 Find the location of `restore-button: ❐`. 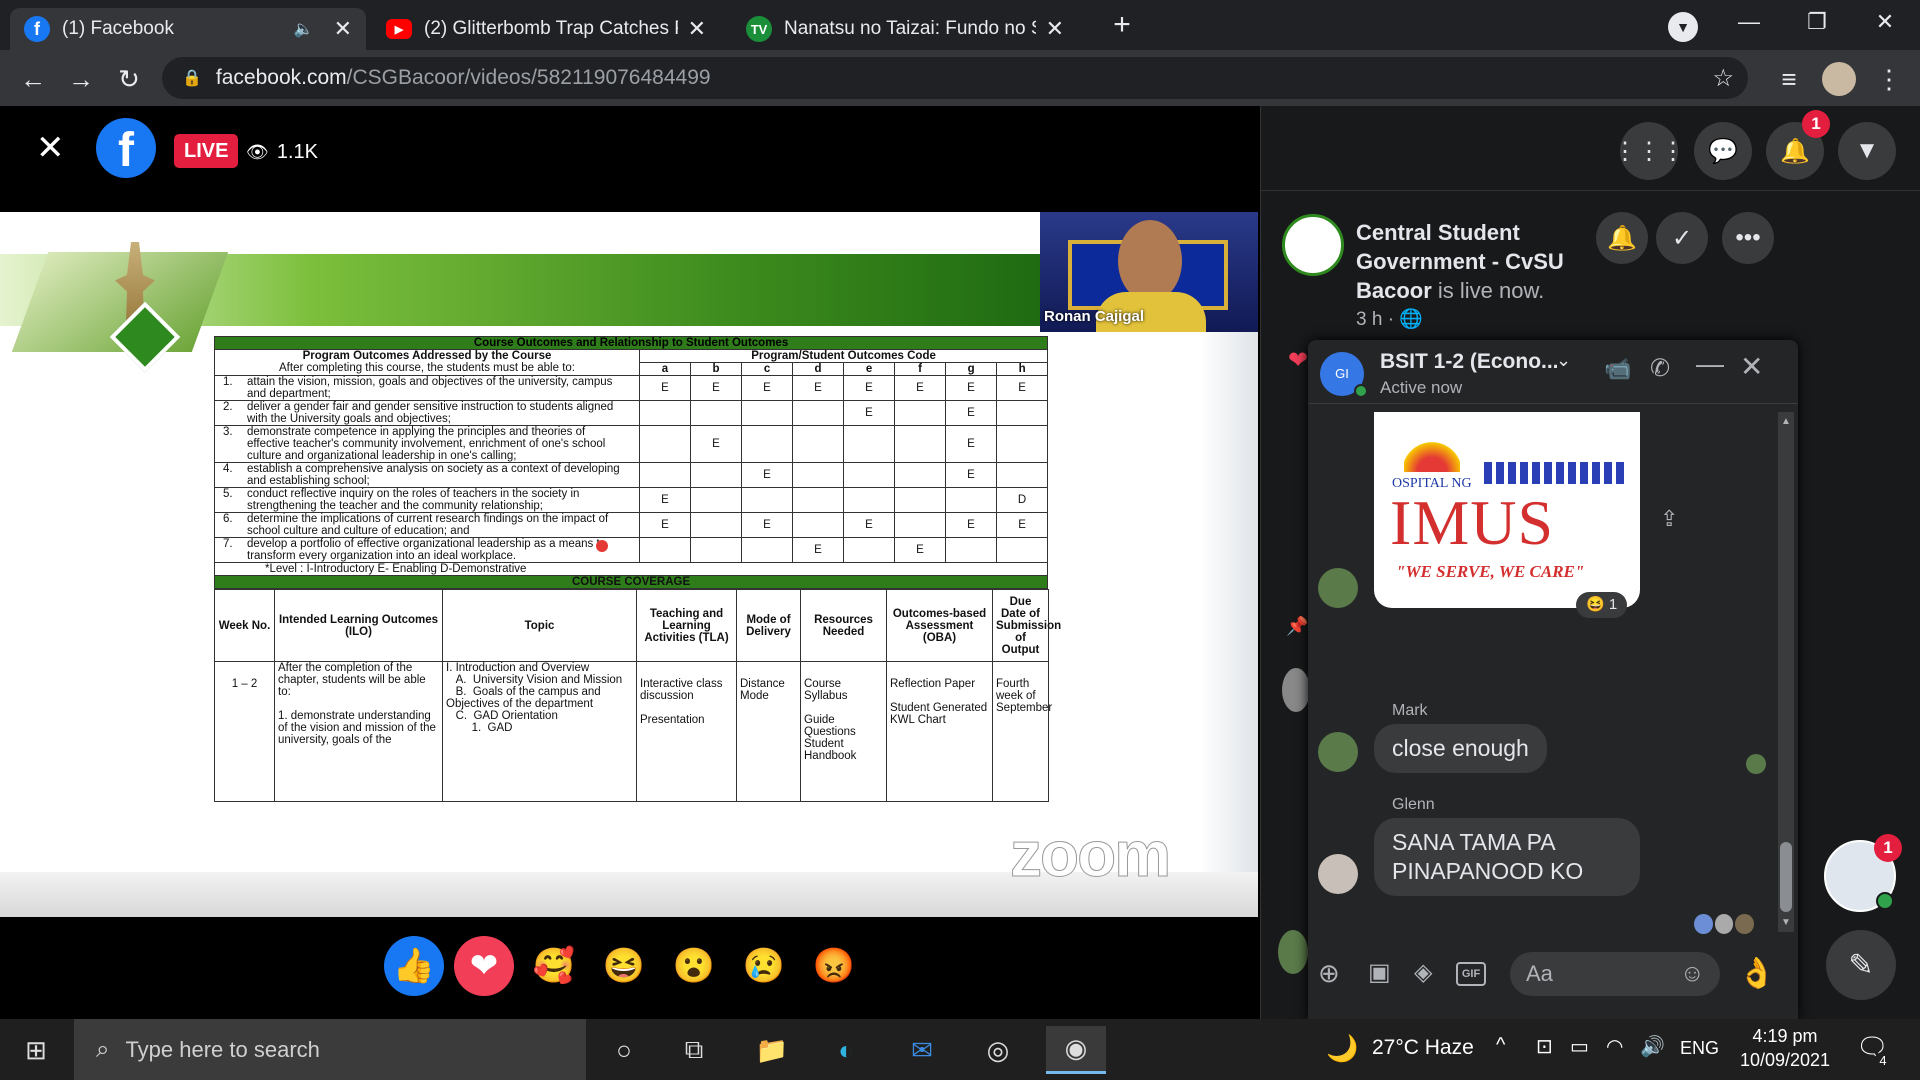

restore-button: ❐ is located at coordinates (1817, 22).